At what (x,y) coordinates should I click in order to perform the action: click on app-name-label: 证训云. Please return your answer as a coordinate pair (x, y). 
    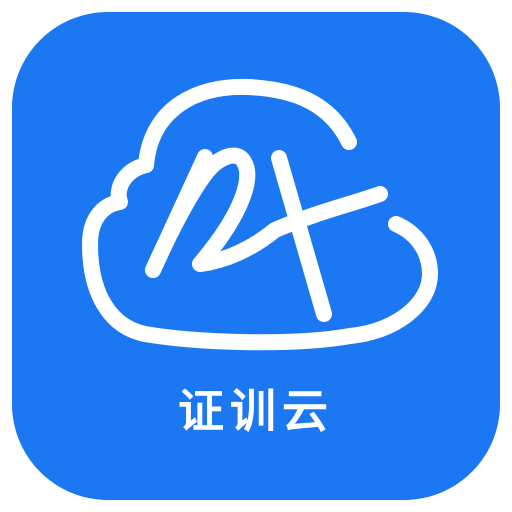
    Looking at the image, I should click on (256, 411).